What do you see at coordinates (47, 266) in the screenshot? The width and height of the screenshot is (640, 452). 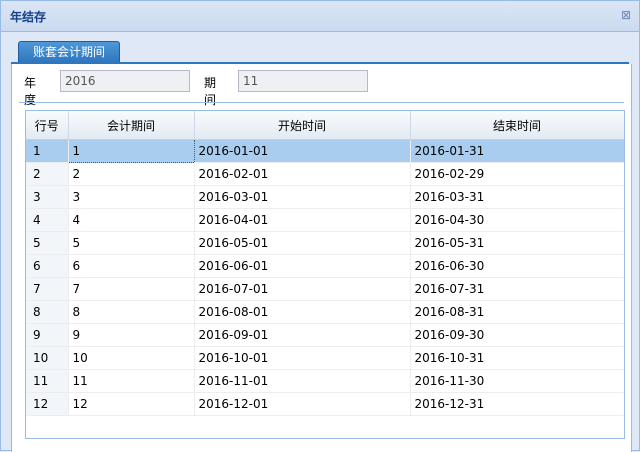 I see `row-number-cell: 6` at bounding box center [47, 266].